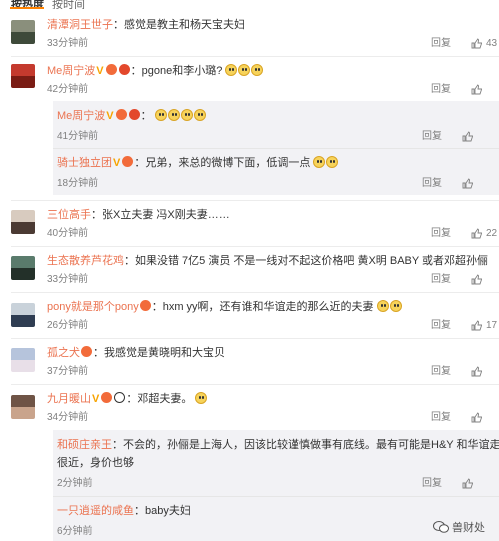 Image resolution: width=499 pixels, height=541 pixels. What do you see at coordinates (249, 4) in the screenshot?
I see `sort-tabs: 按热度 按时间` at bounding box center [249, 4].